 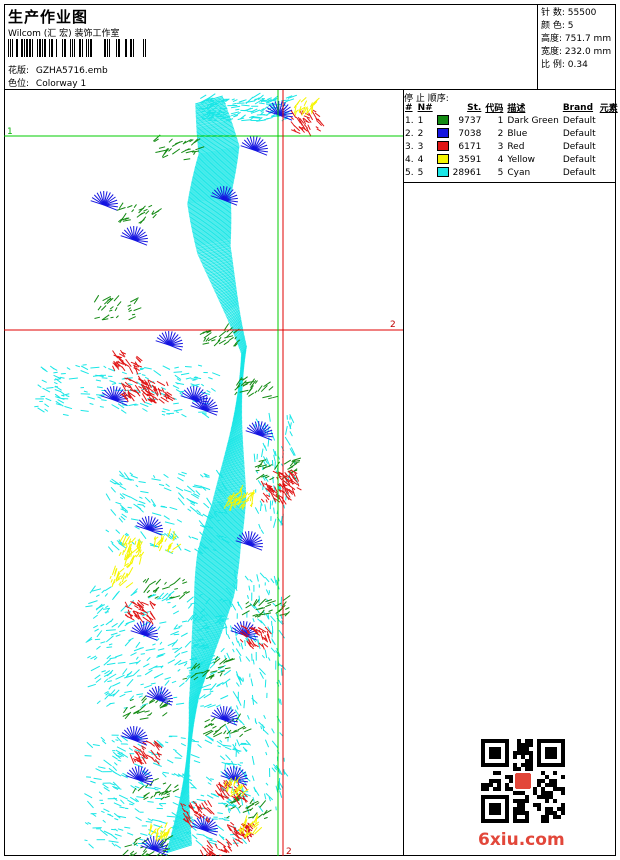 I want to click on seq-index: 3., so click(x=409, y=146).